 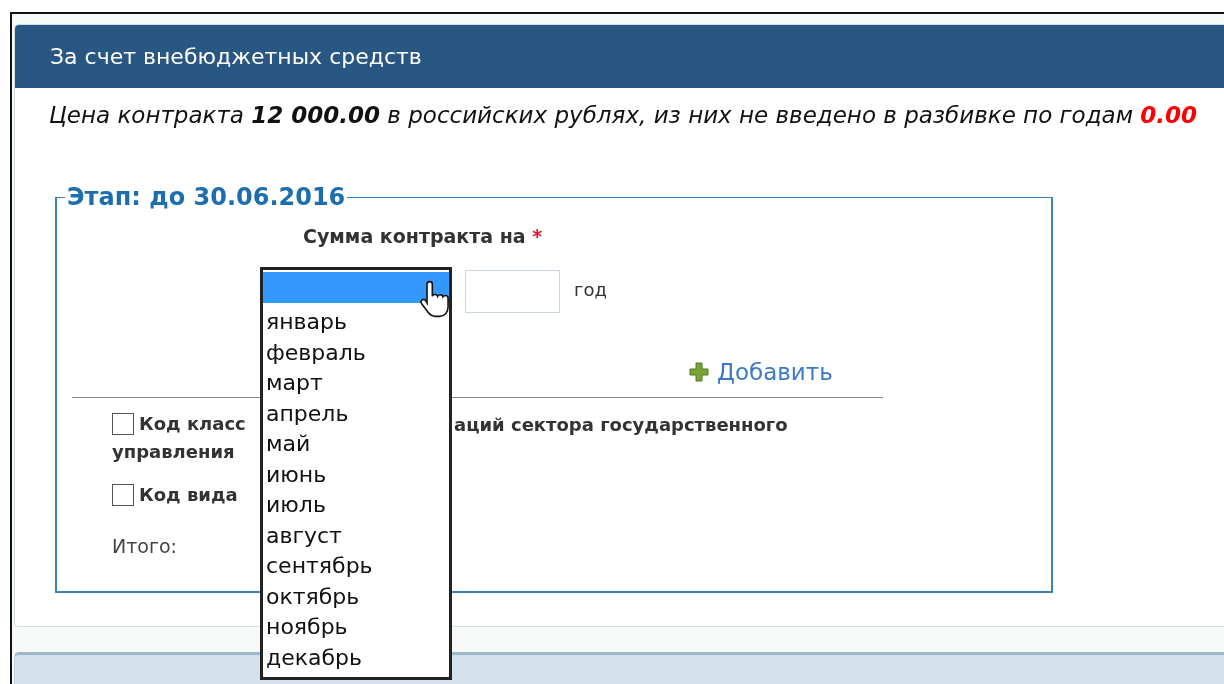 I want to click on checkbox-label: аций сектора государственного, so click(x=621, y=424).